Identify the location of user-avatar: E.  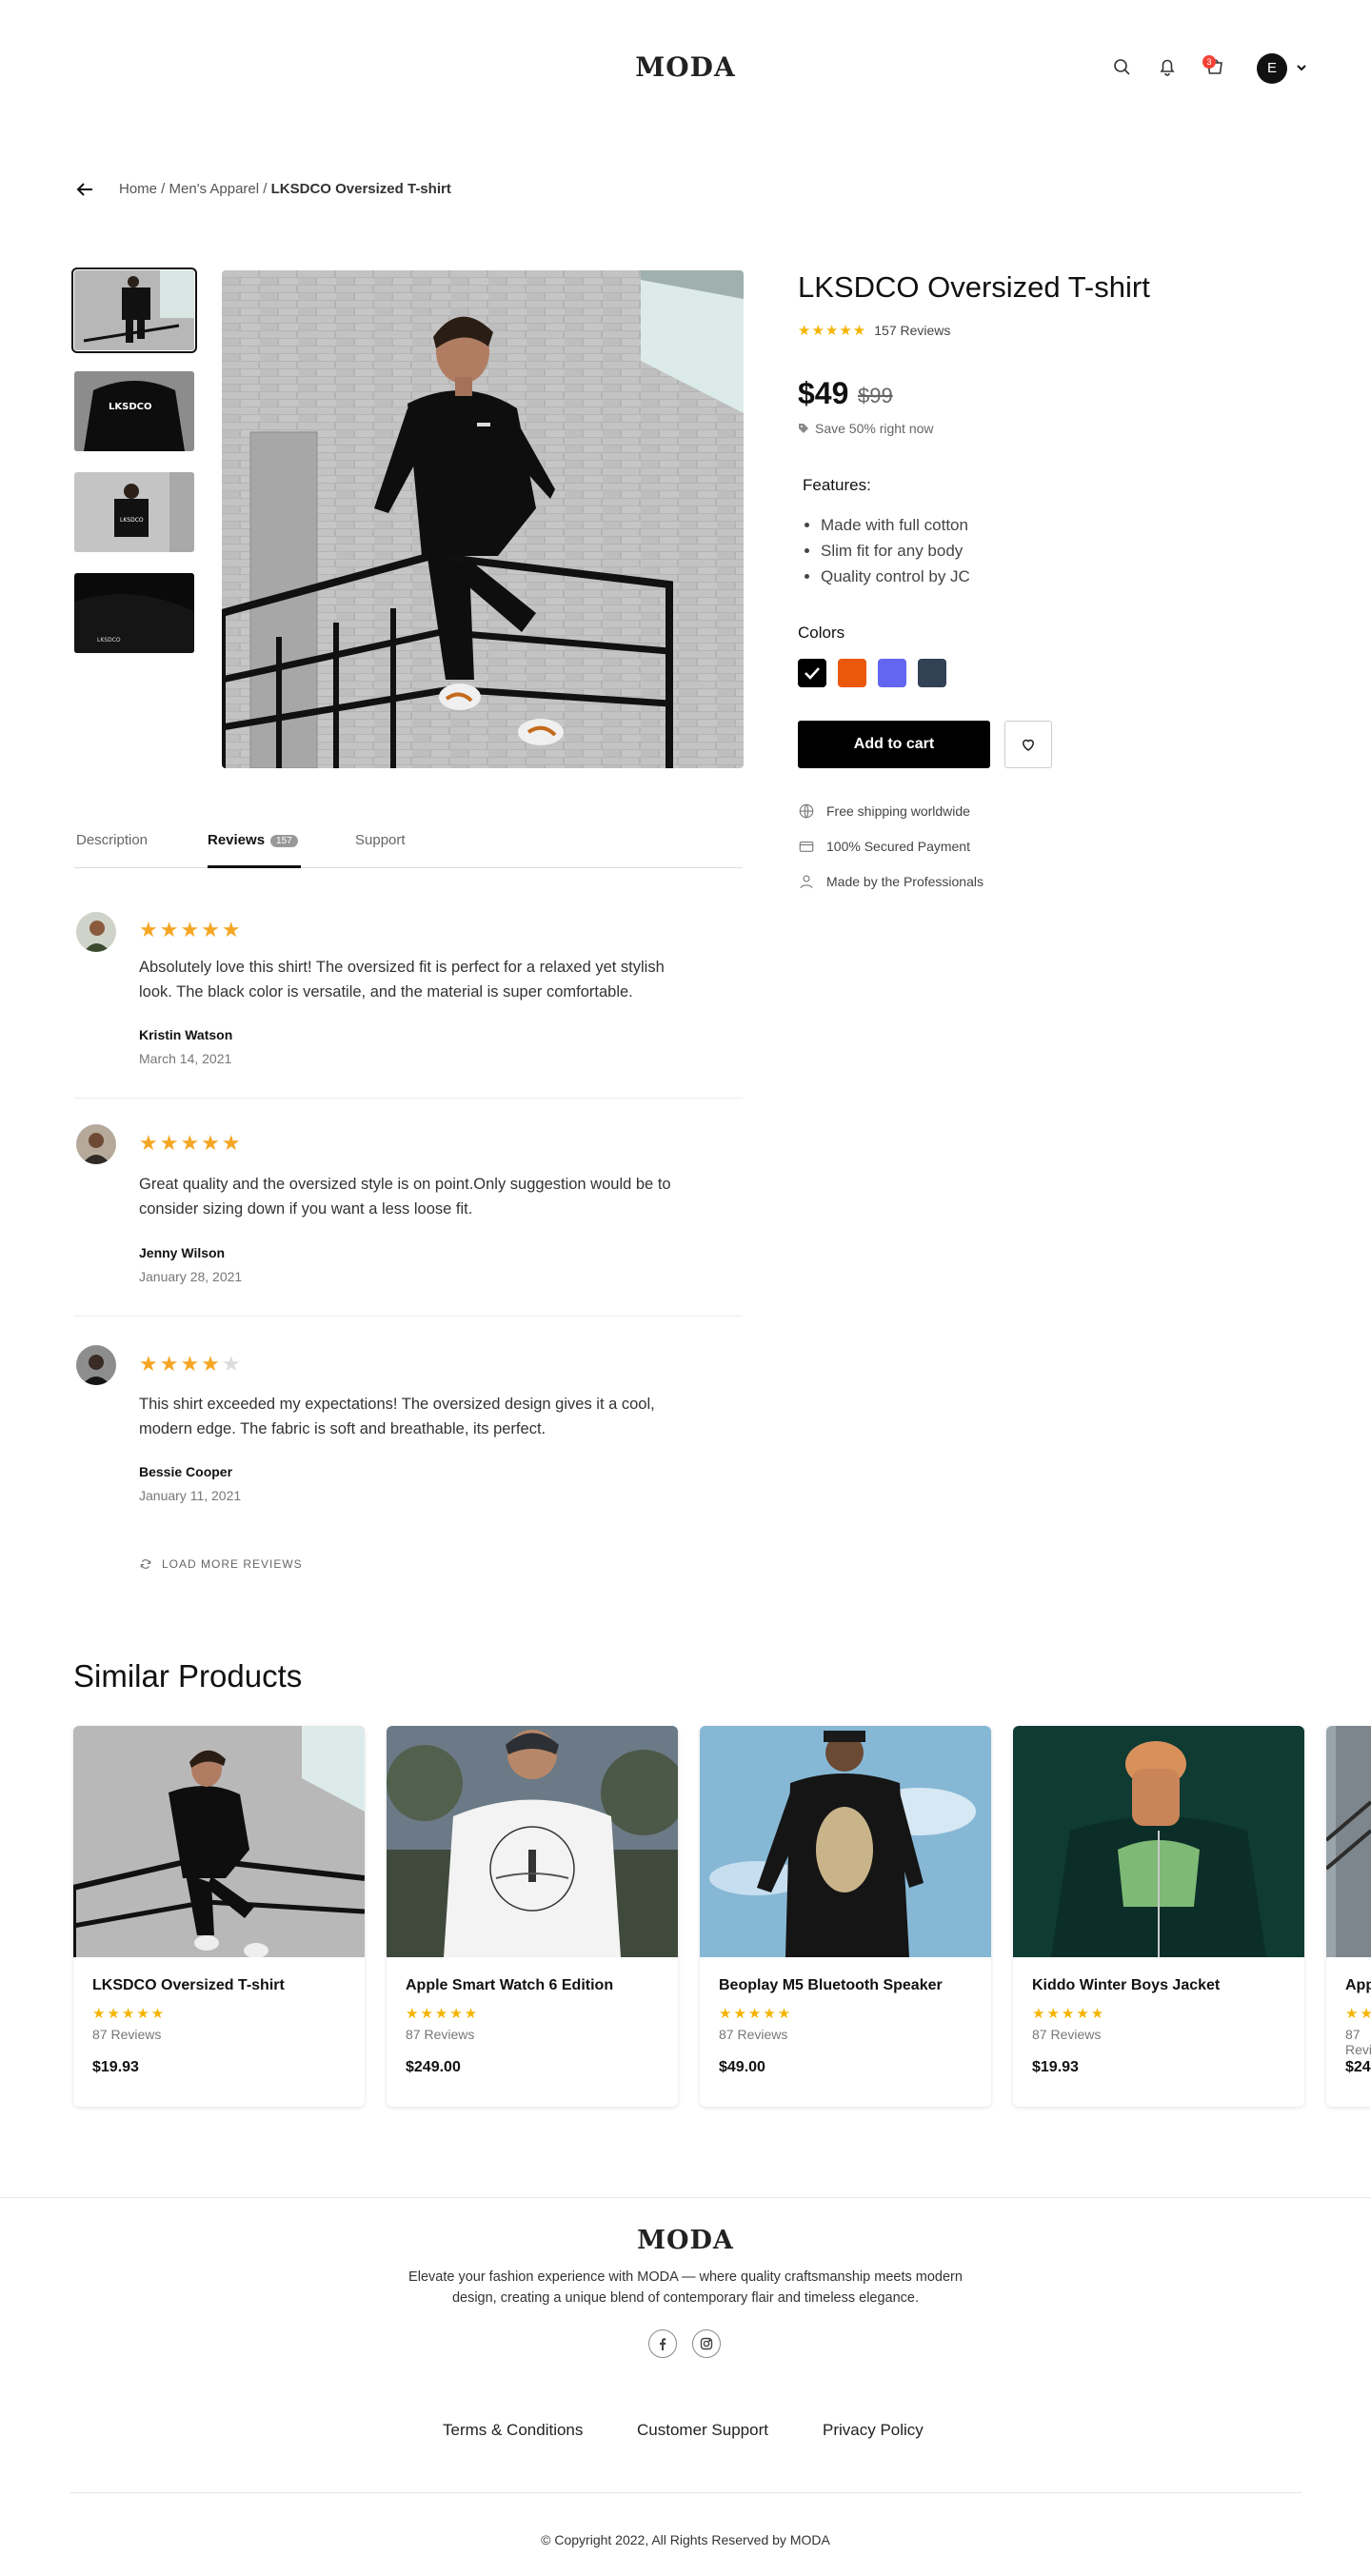
(1272, 68).